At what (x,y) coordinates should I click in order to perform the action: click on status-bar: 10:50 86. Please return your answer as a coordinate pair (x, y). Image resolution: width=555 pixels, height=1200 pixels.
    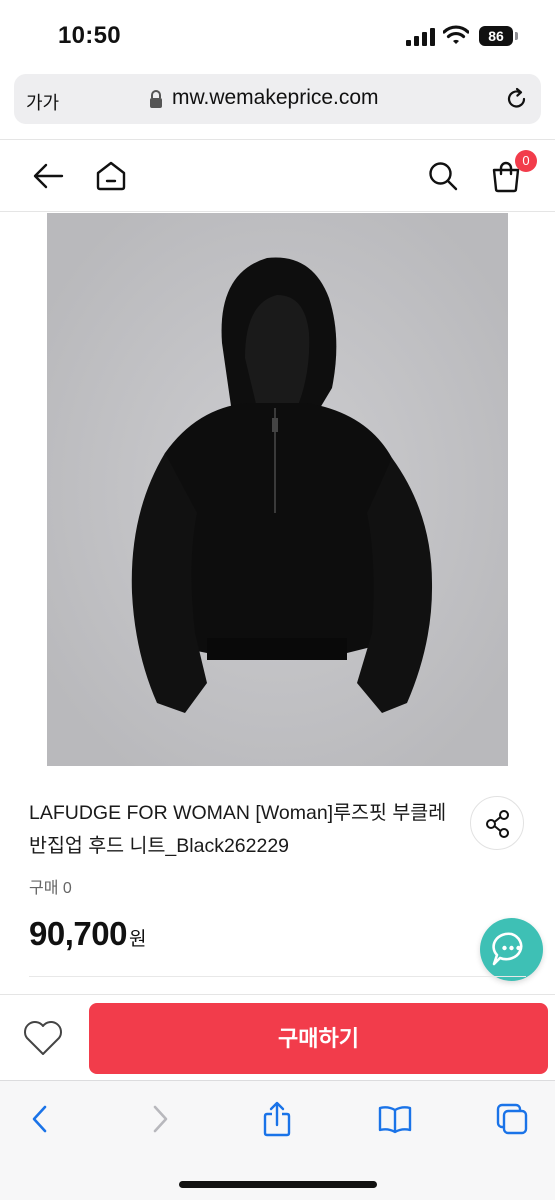
    Looking at the image, I should click on (277, 35).